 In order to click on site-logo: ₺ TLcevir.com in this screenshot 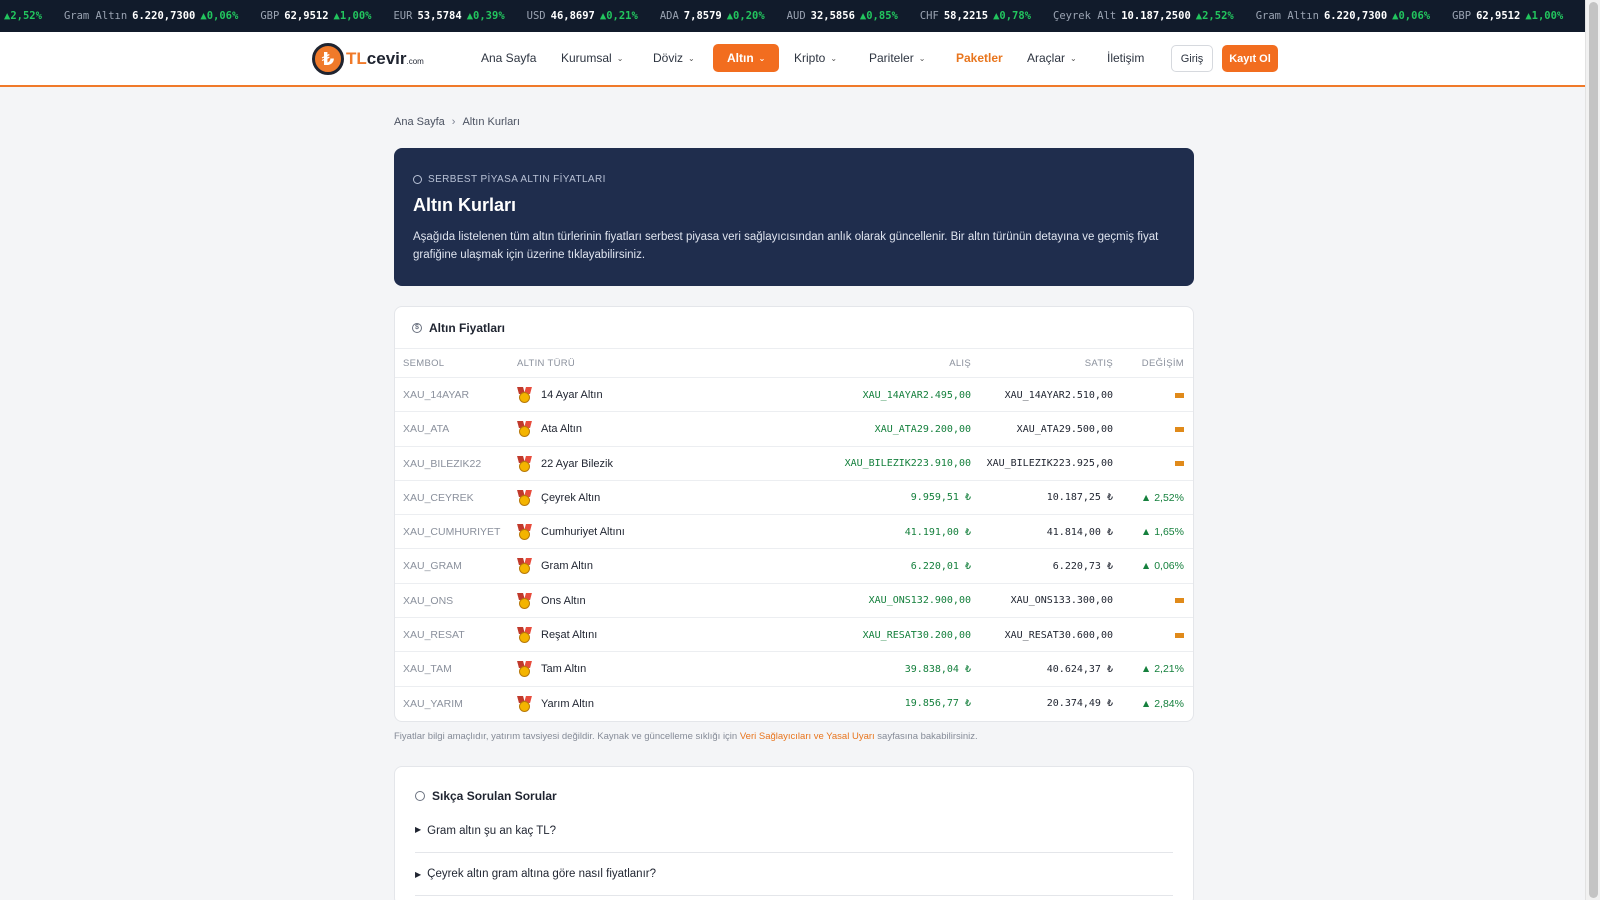, I will do `click(368, 59)`.